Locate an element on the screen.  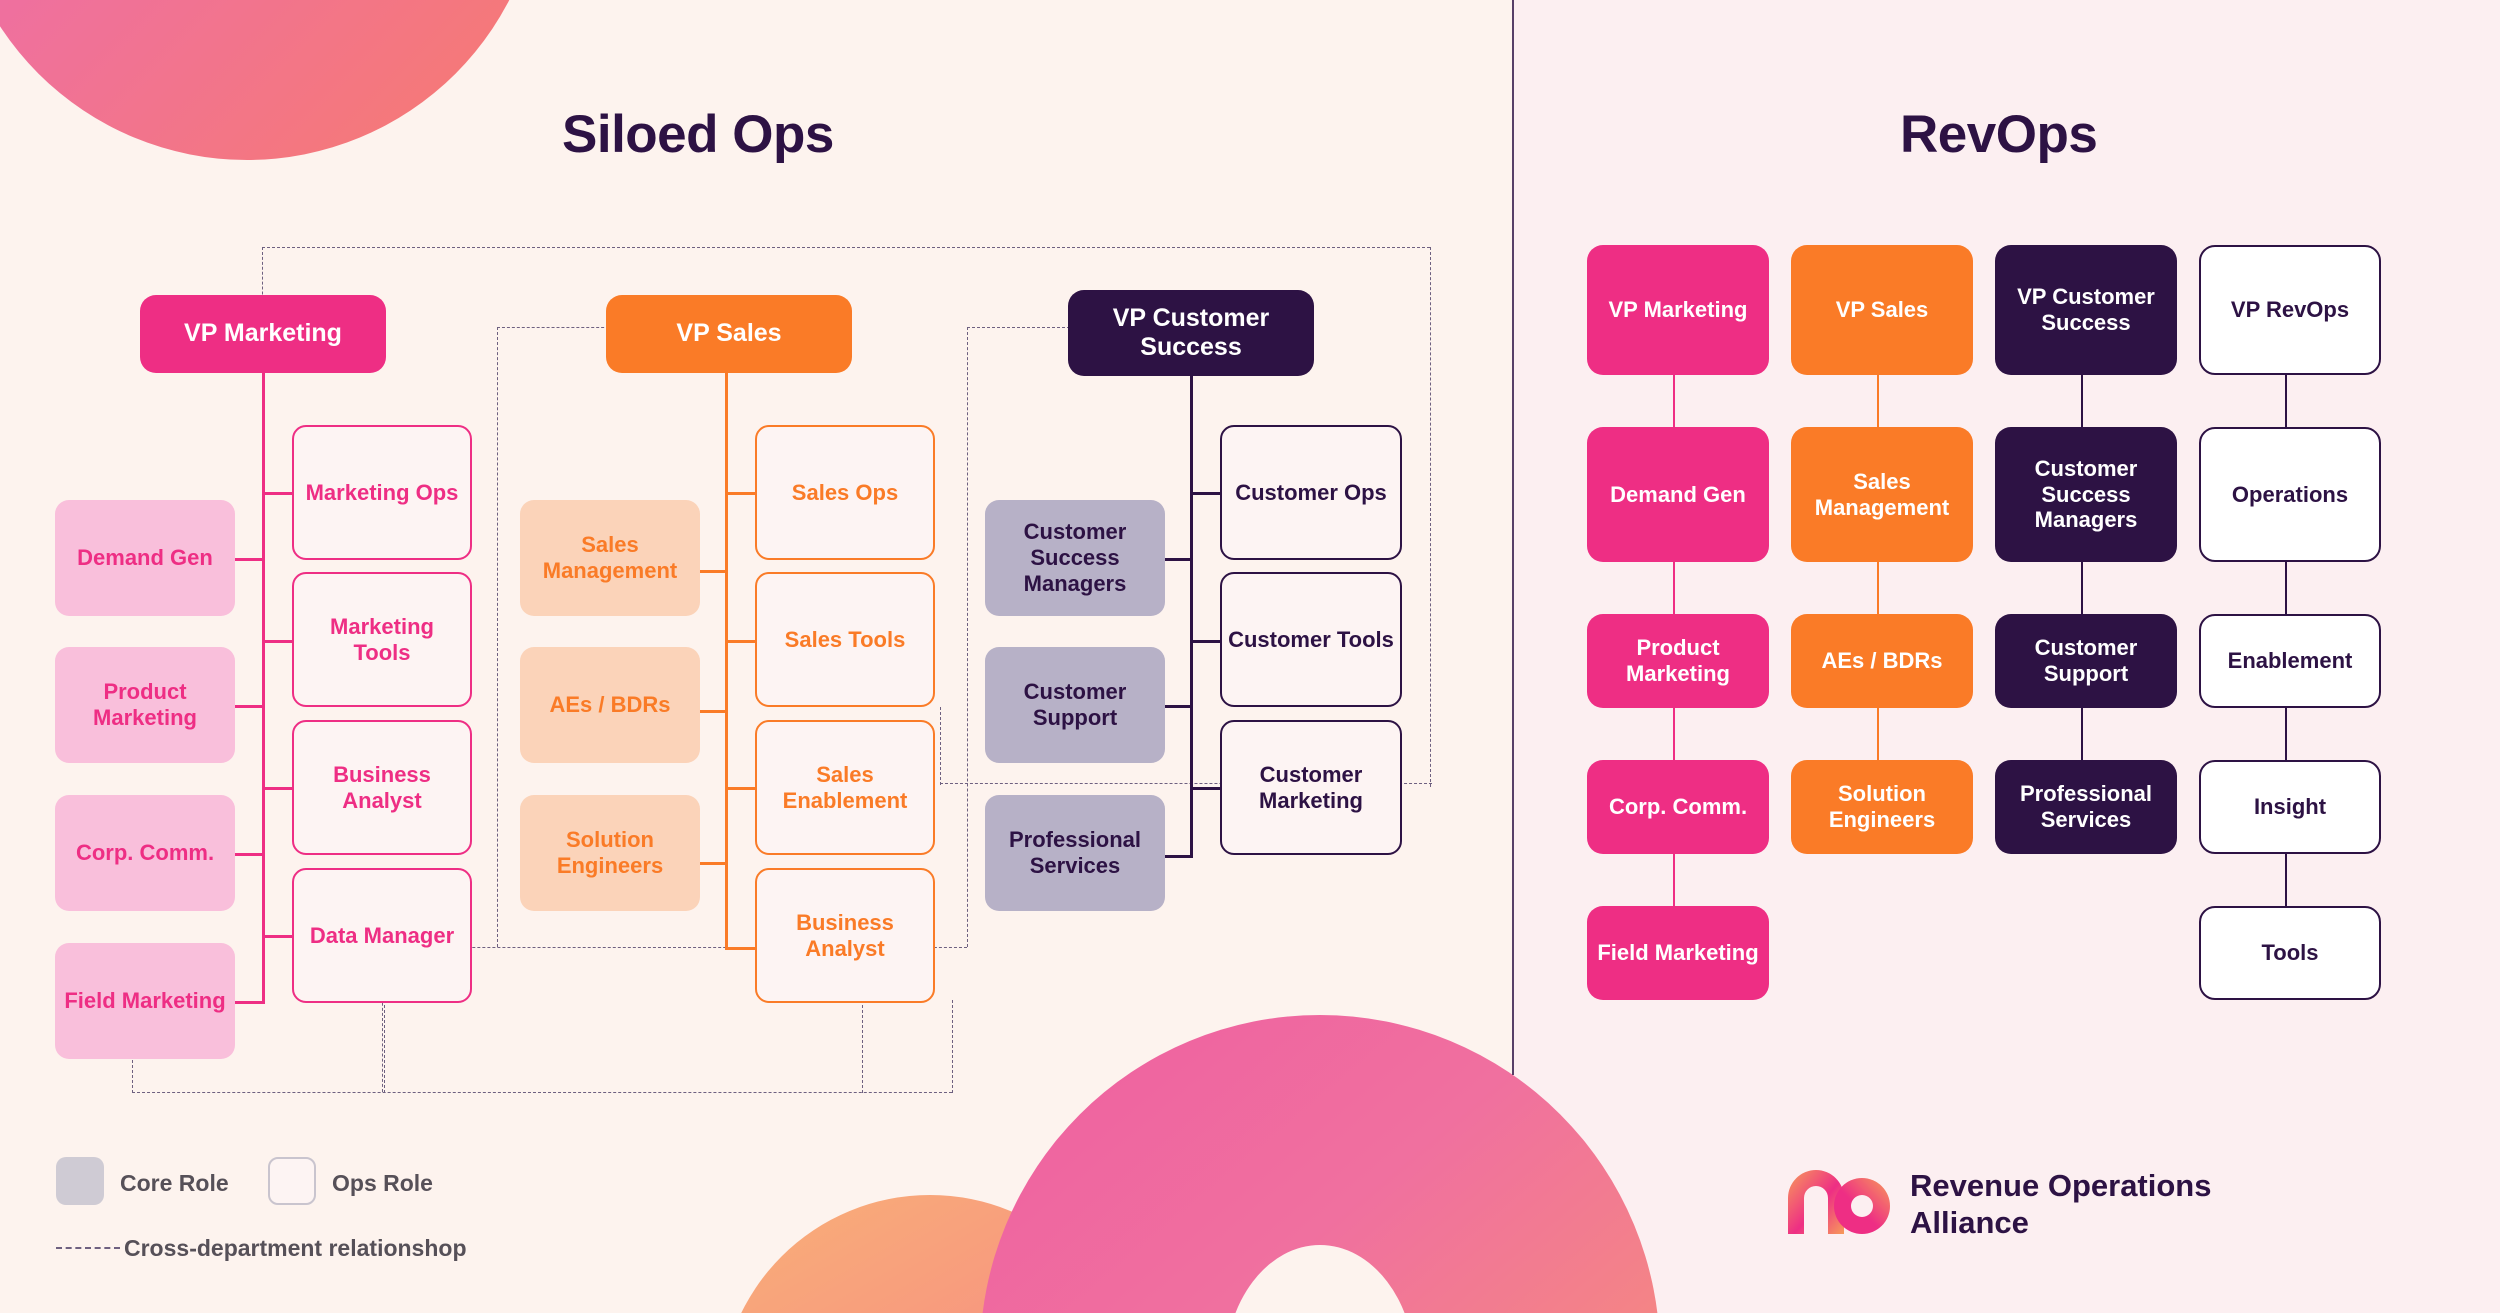
siloed-cs-core-0: Customer Success Managers is located at coordinates (1075, 558).